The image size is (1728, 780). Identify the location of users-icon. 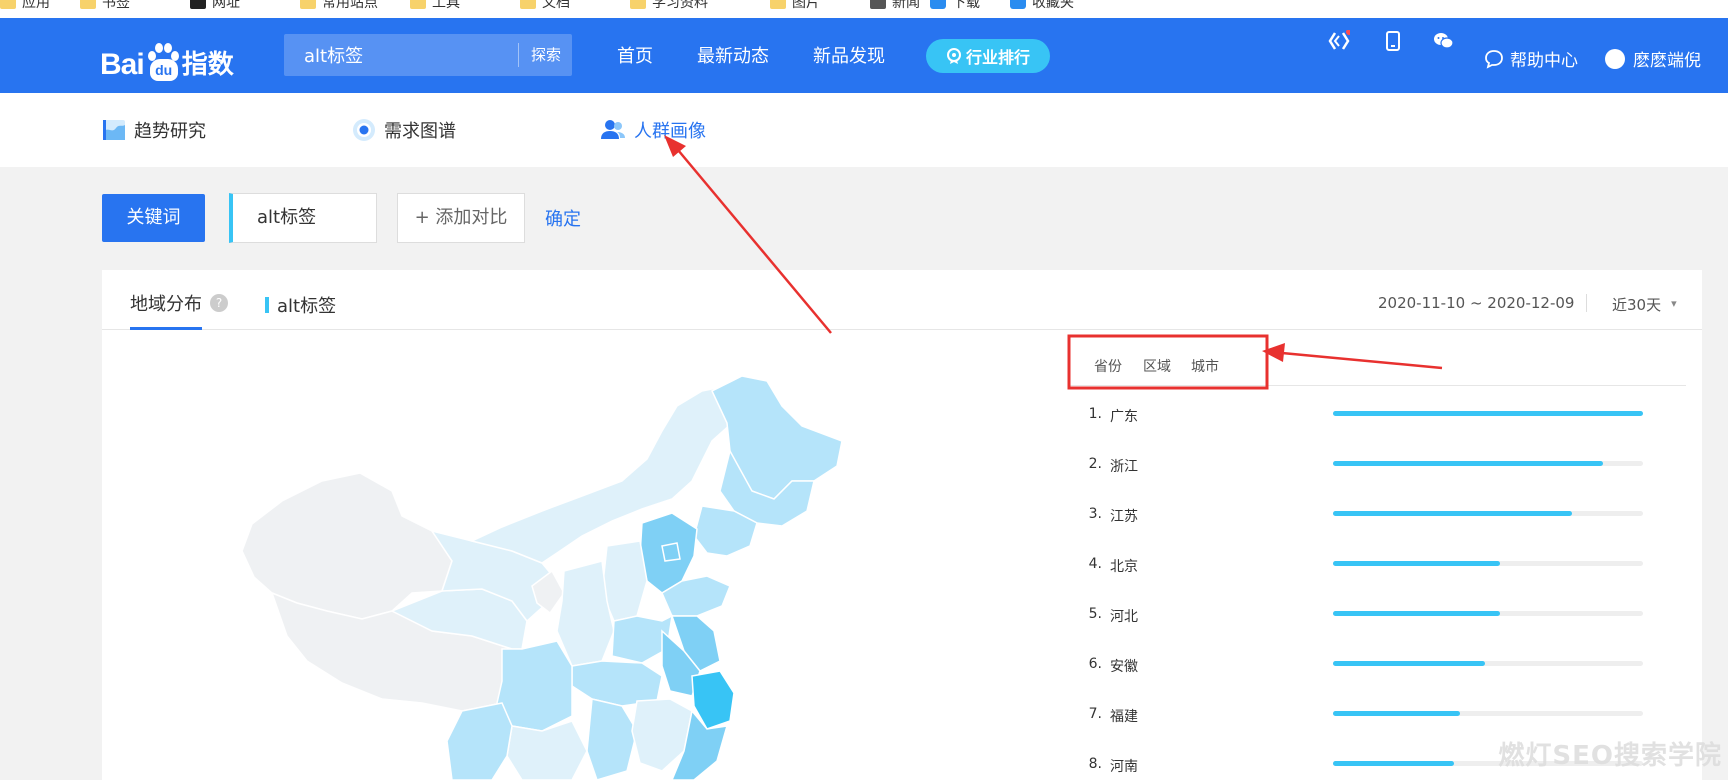
(613, 129).